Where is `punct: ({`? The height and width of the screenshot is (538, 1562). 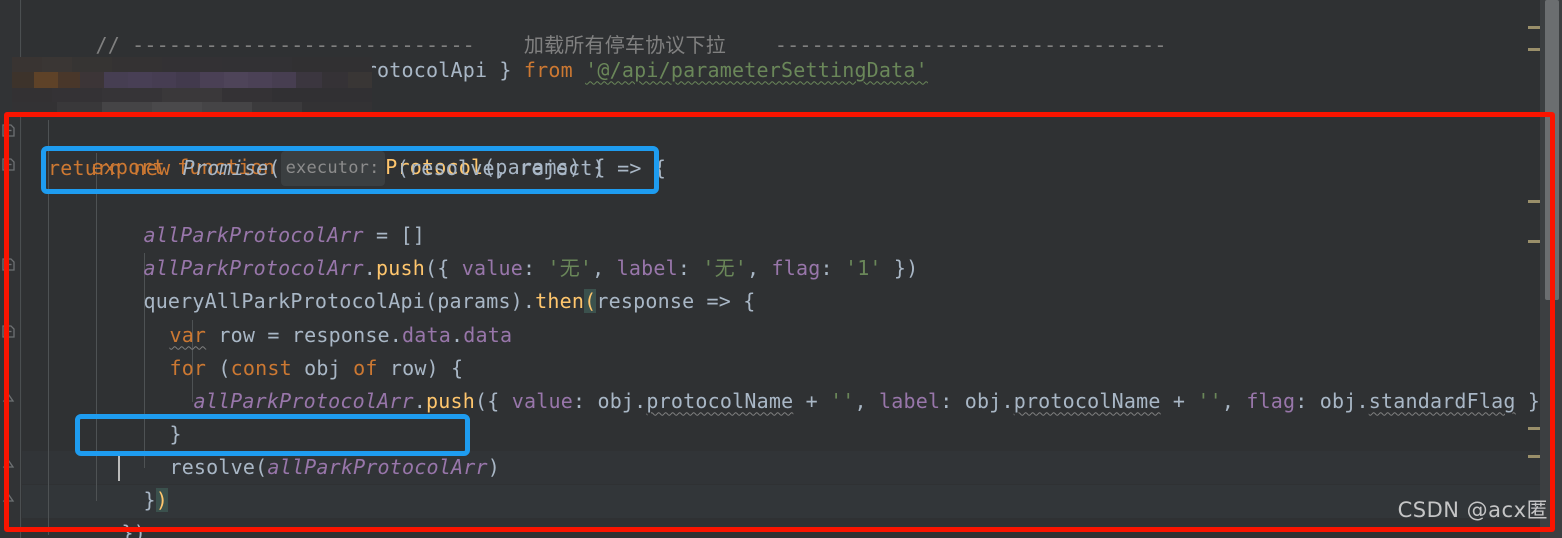 punct: ({ is located at coordinates (493, 401).